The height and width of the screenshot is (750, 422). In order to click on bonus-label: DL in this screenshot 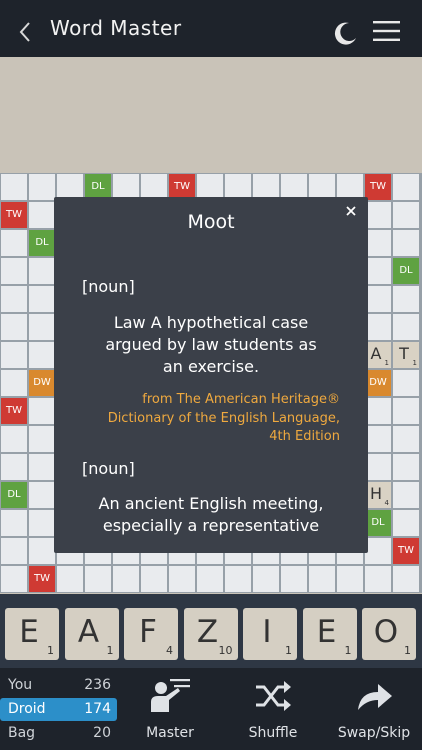, I will do `click(14, 494)`.